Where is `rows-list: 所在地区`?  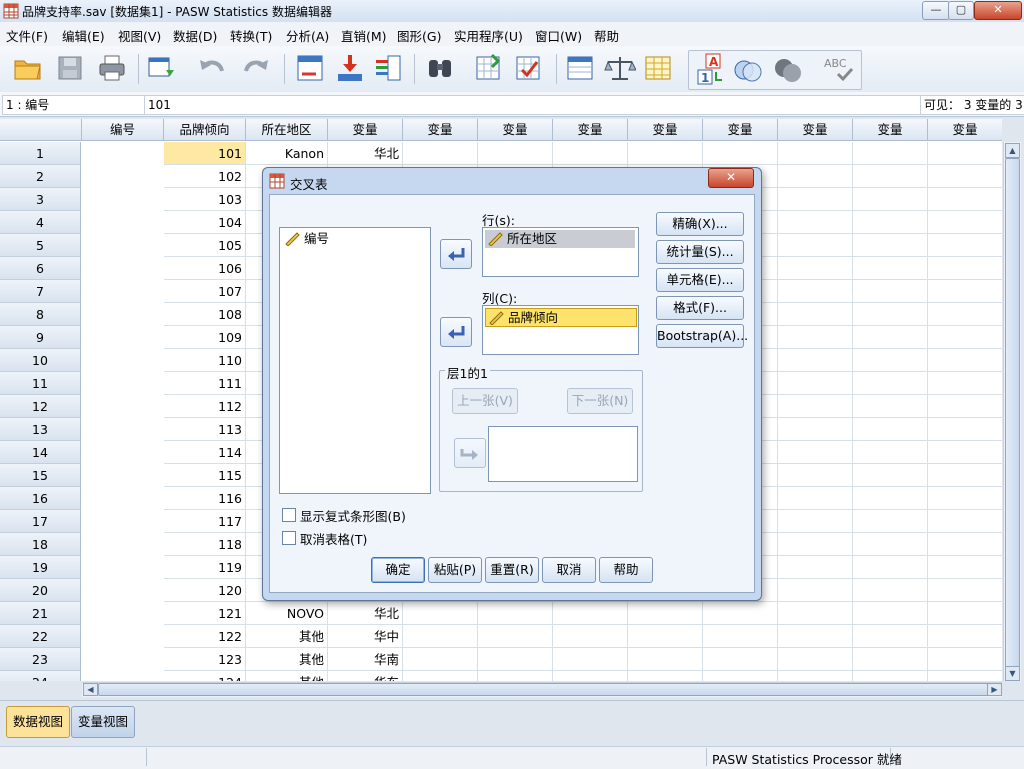 rows-list: 所在地区 is located at coordinates (560, 252).